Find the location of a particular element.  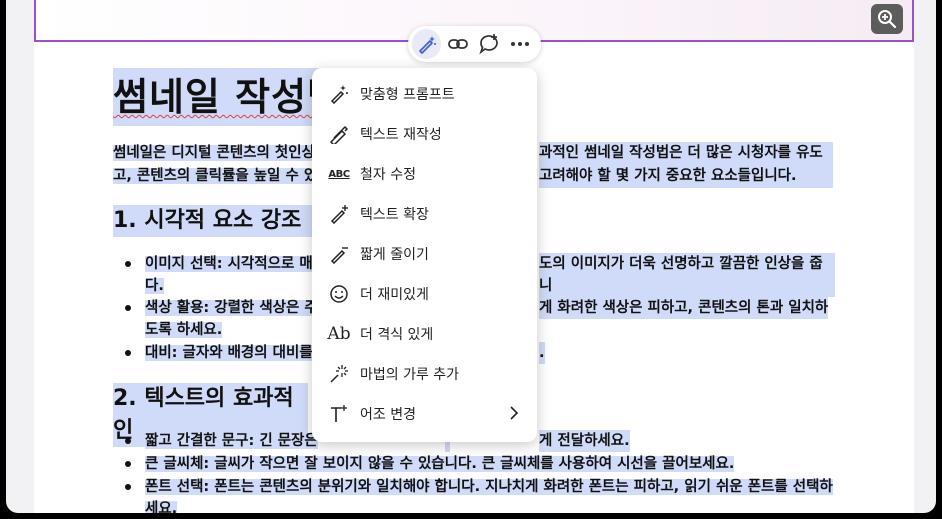

spelling-icon: ABC is located at coordinates (339, 174).